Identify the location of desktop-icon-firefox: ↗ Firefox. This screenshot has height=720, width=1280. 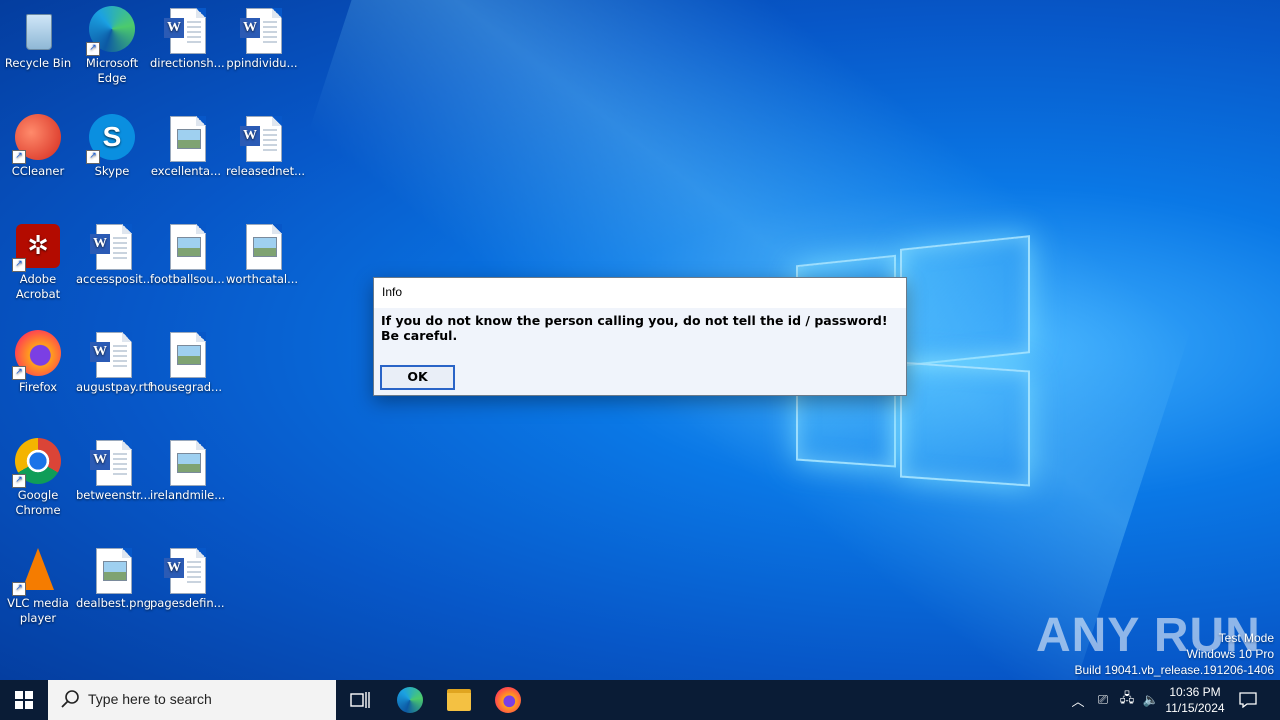
(38, 359).